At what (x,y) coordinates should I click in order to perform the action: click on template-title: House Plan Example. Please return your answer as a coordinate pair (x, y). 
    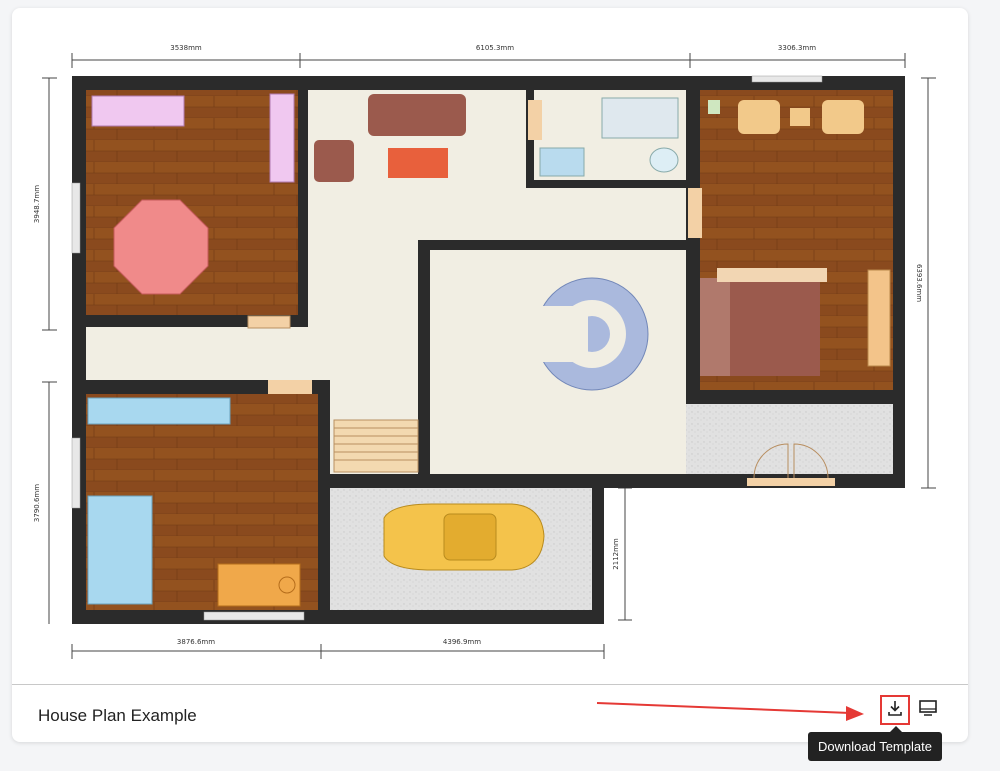
    Looking at the image, I should click on (117, 715).